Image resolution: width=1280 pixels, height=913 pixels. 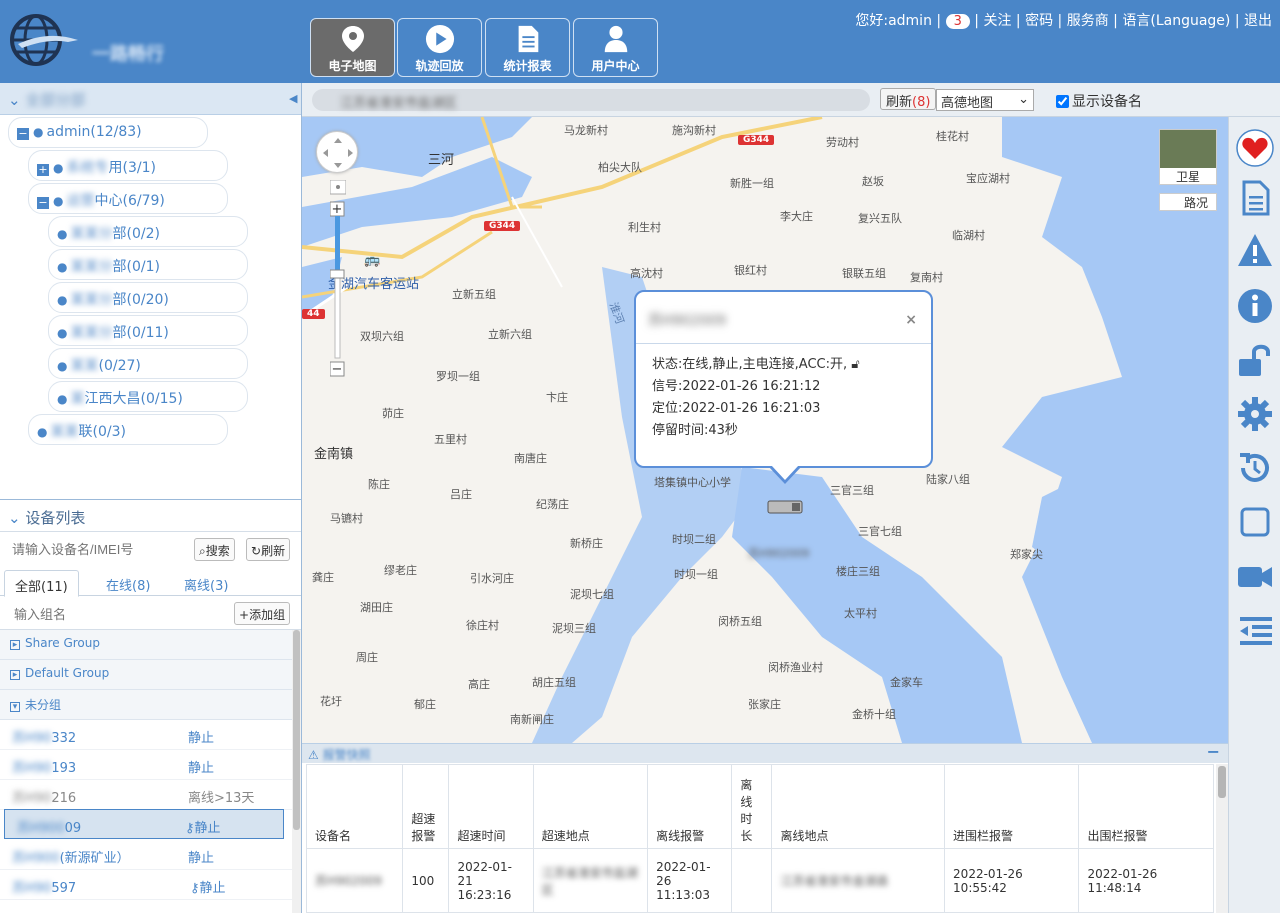 I want to click on group-default: ▸ Default Group, so click(x=146, y=675).